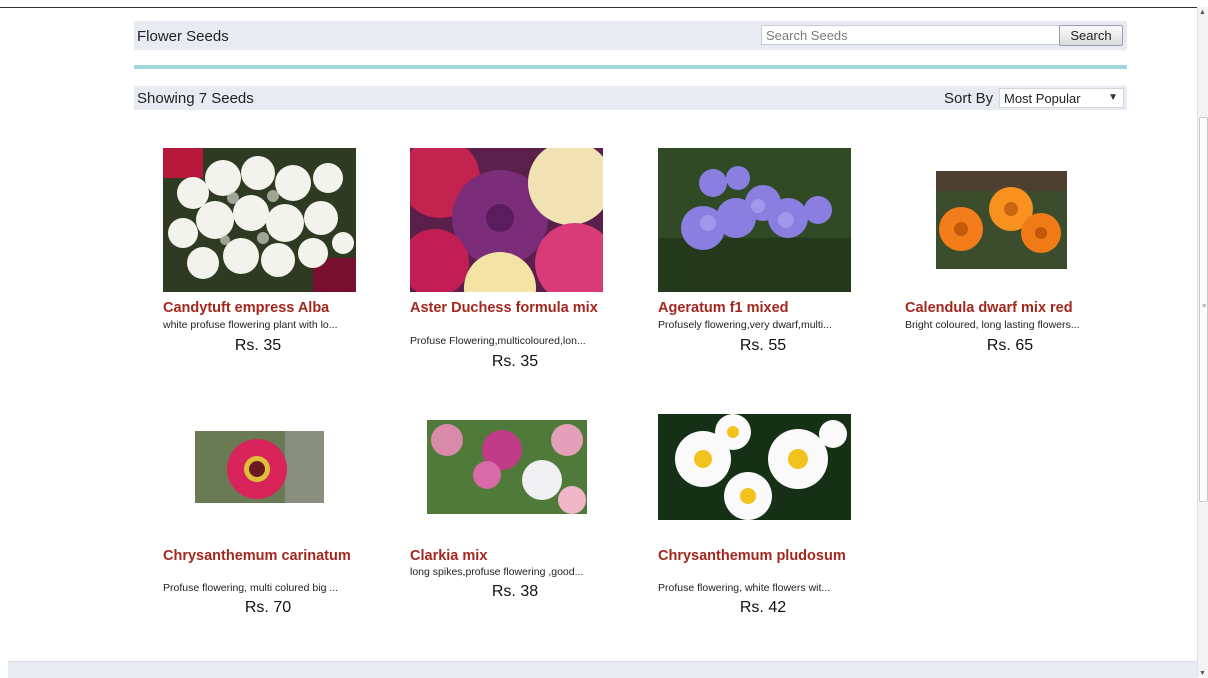  Describe the element at coordinates (763, 607) in the screenshot. I see `product-price: Rs. 42` at that location.